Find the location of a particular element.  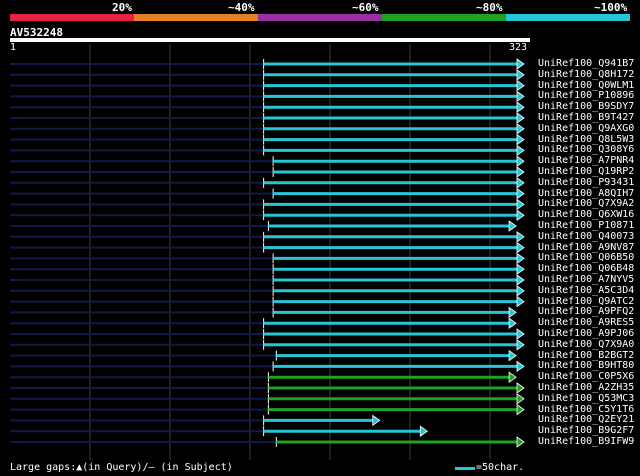

hit-label: UniRef100_A9RES5 is located at coordinates (586, 323).